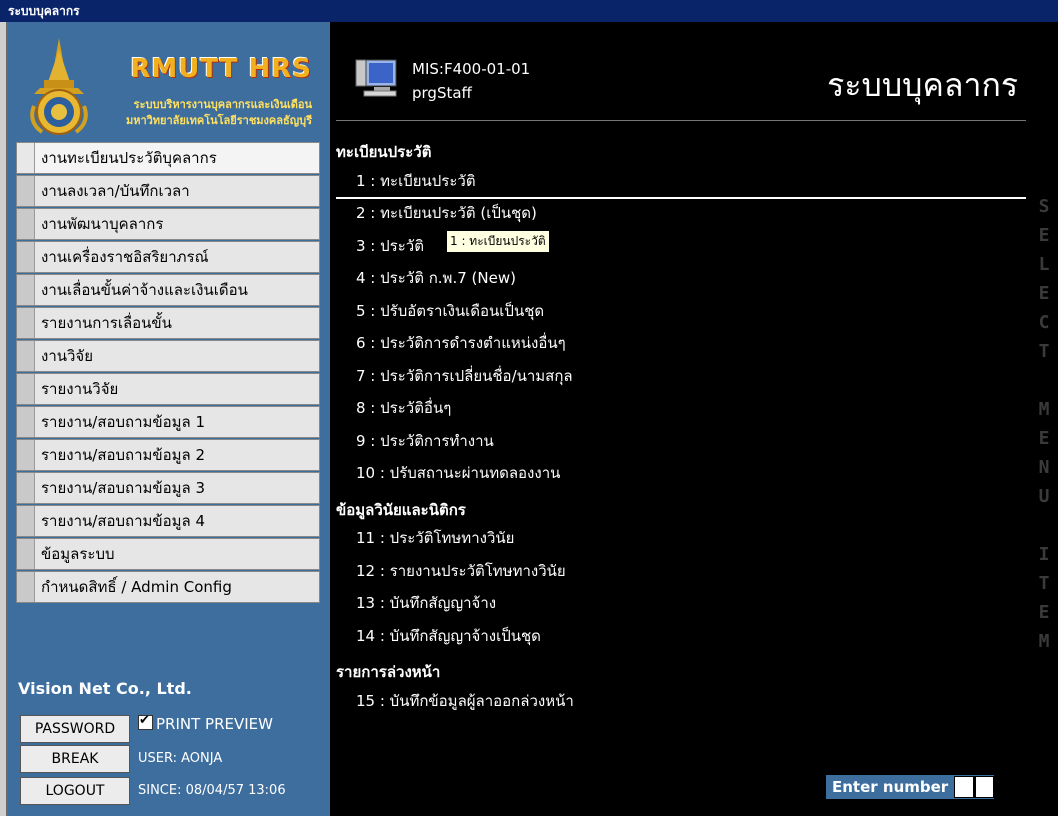 The height and width of the screenshot is (816, 1058). What do you see at coordinates (115, 191) in the screenshot?
I see `sidebar-item-label: งานลงเวลา/บันทึกเวลา` at bounding box center [115, 191].